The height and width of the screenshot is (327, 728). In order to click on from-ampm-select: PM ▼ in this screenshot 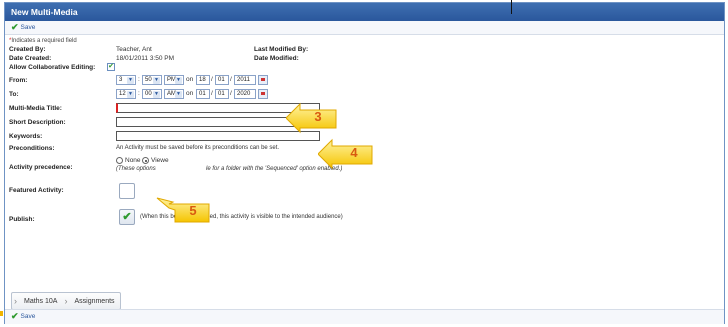, I will do `click(174, 80)`.